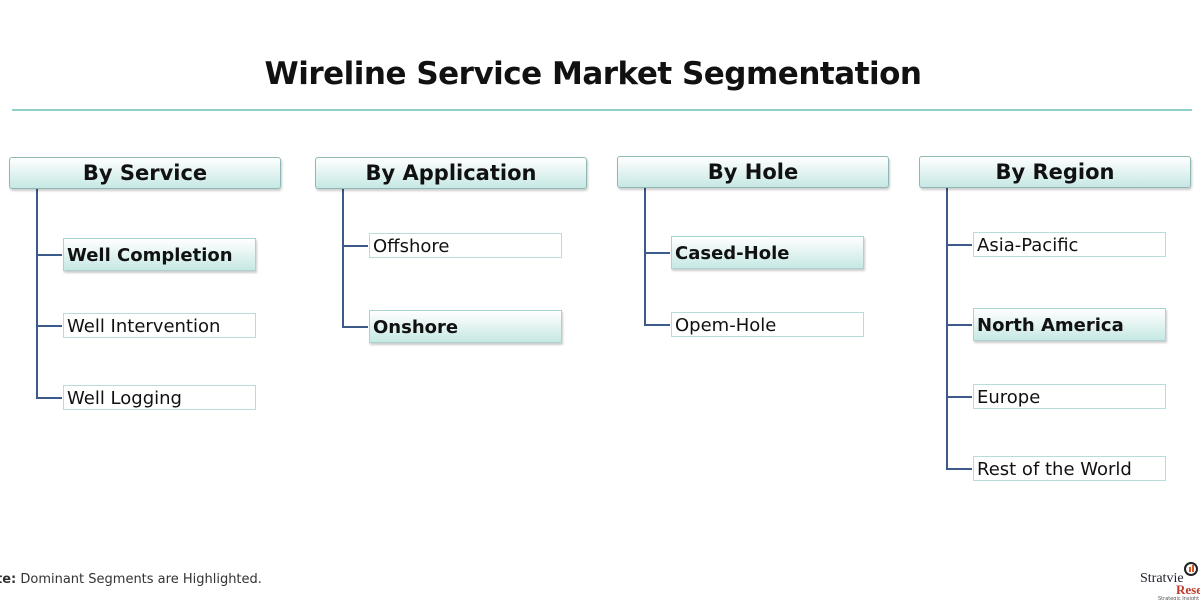 Image resolution: width=1200 pixels, height=604 pixels. I want to click on column-header-1: By Application, so click(451, 173).